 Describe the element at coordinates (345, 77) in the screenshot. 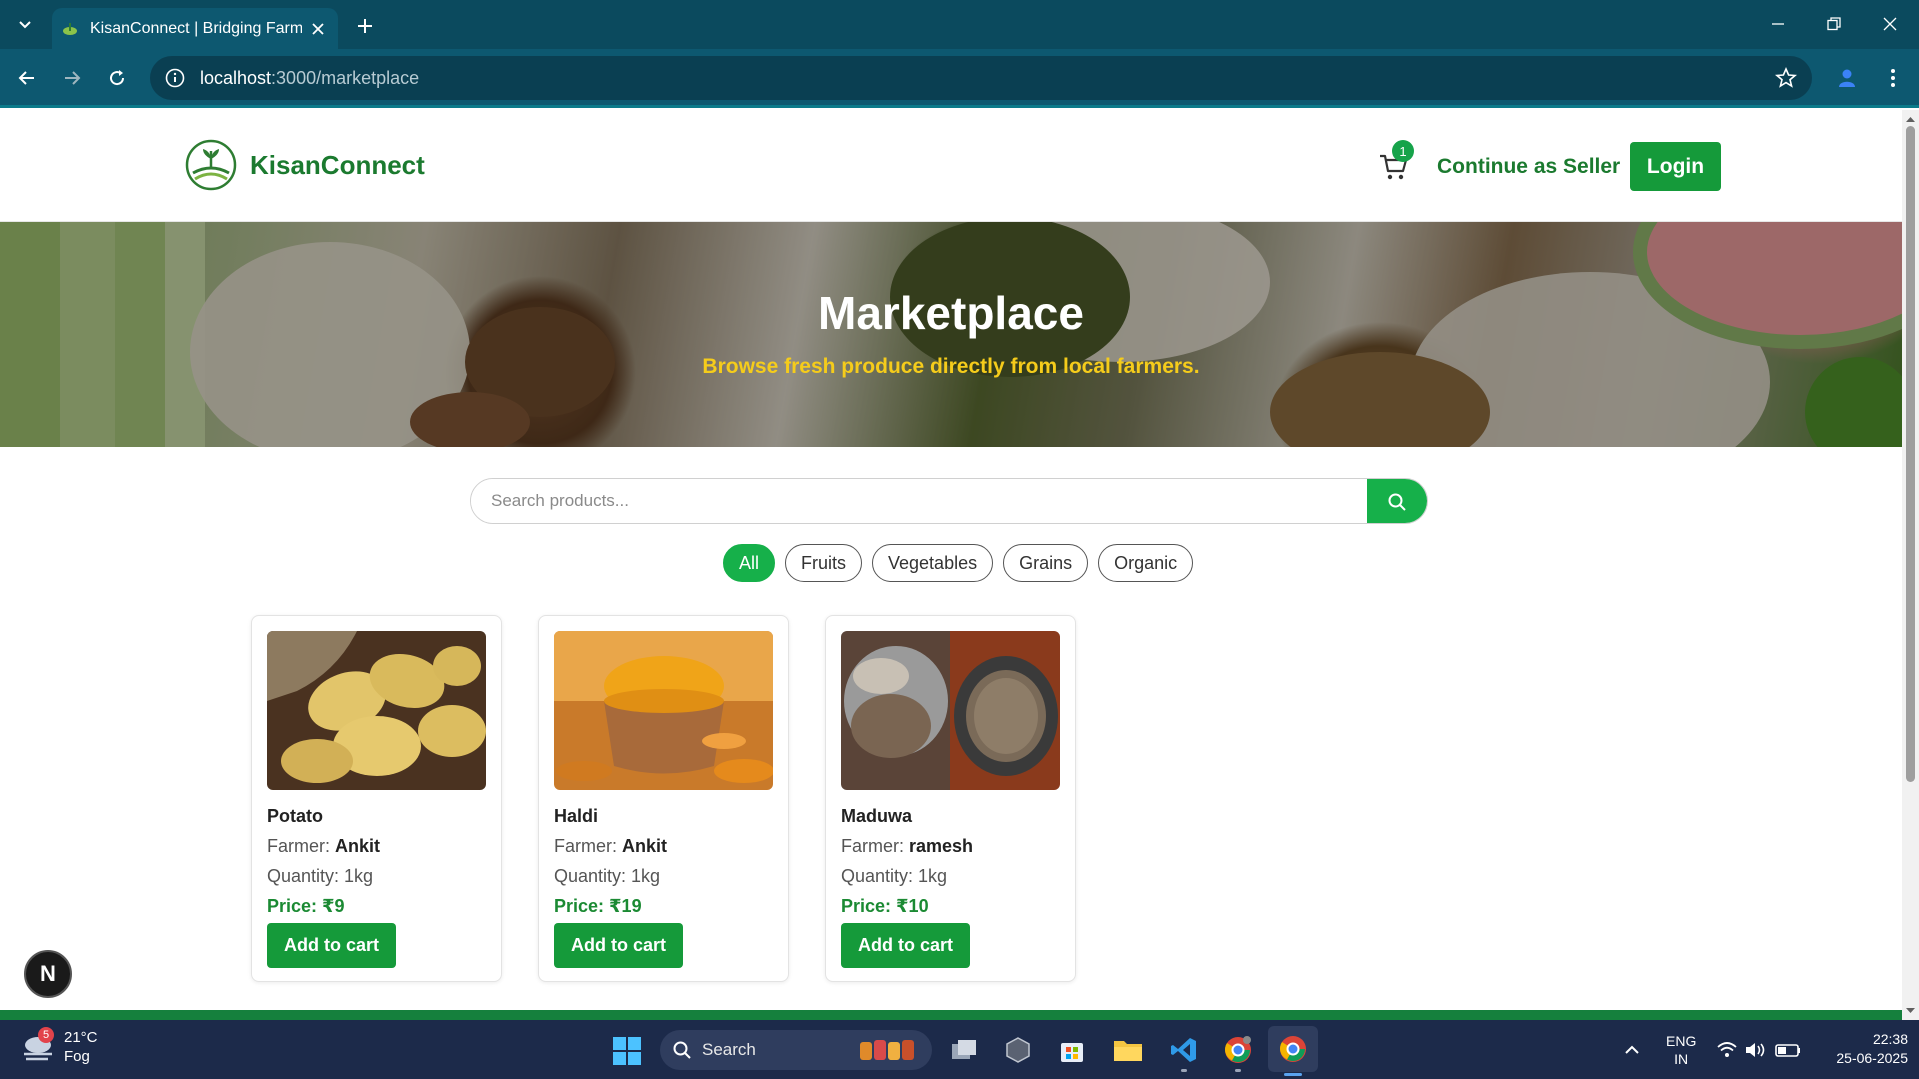

I see `url-path: :3000/marketplace` at that location.